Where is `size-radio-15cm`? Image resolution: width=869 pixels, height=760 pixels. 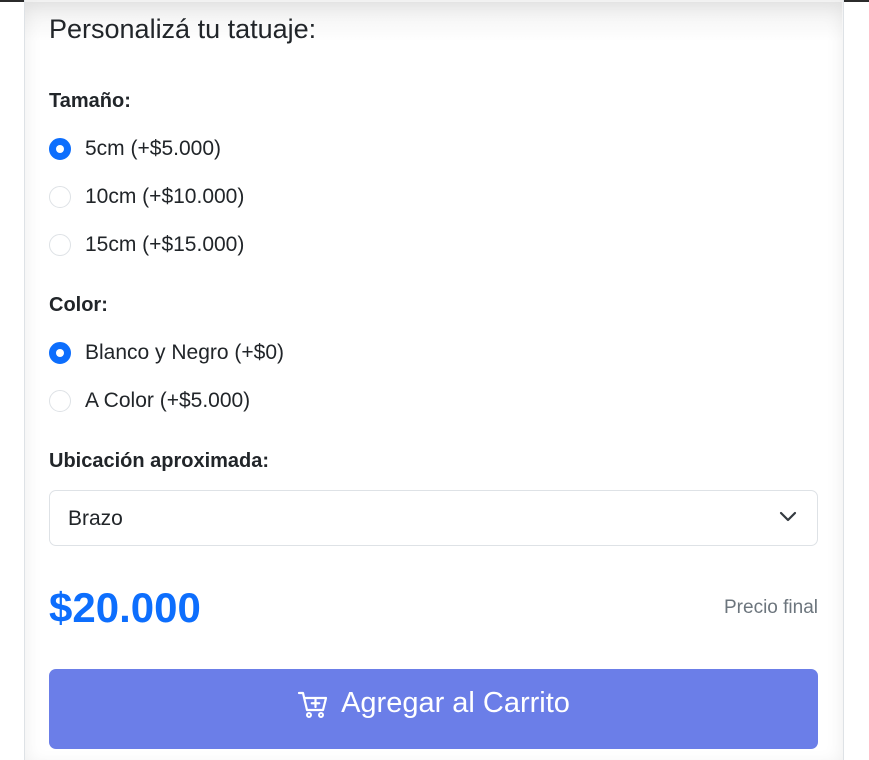 size-radio-15cm is located at coordinates (60, 245).